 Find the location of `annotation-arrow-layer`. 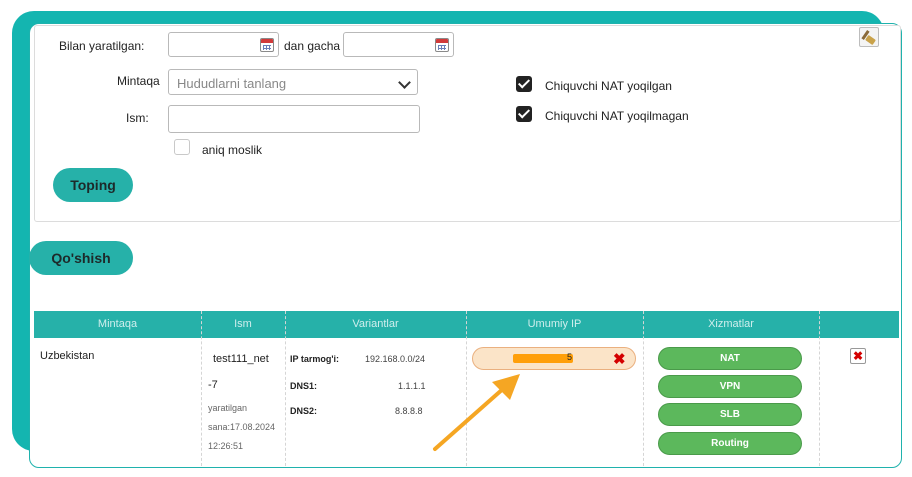

annotation-arrow-layer is located at coordinates (476, 412).